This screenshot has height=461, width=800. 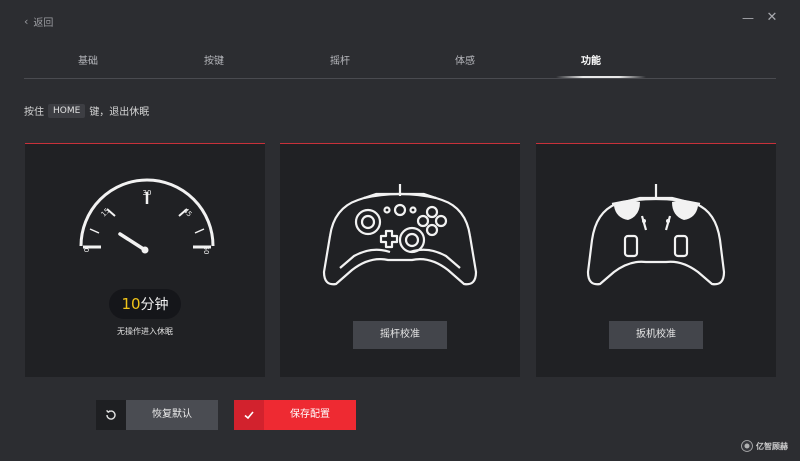 I want to click on back-label: 返回, so click(x=43, y=23).